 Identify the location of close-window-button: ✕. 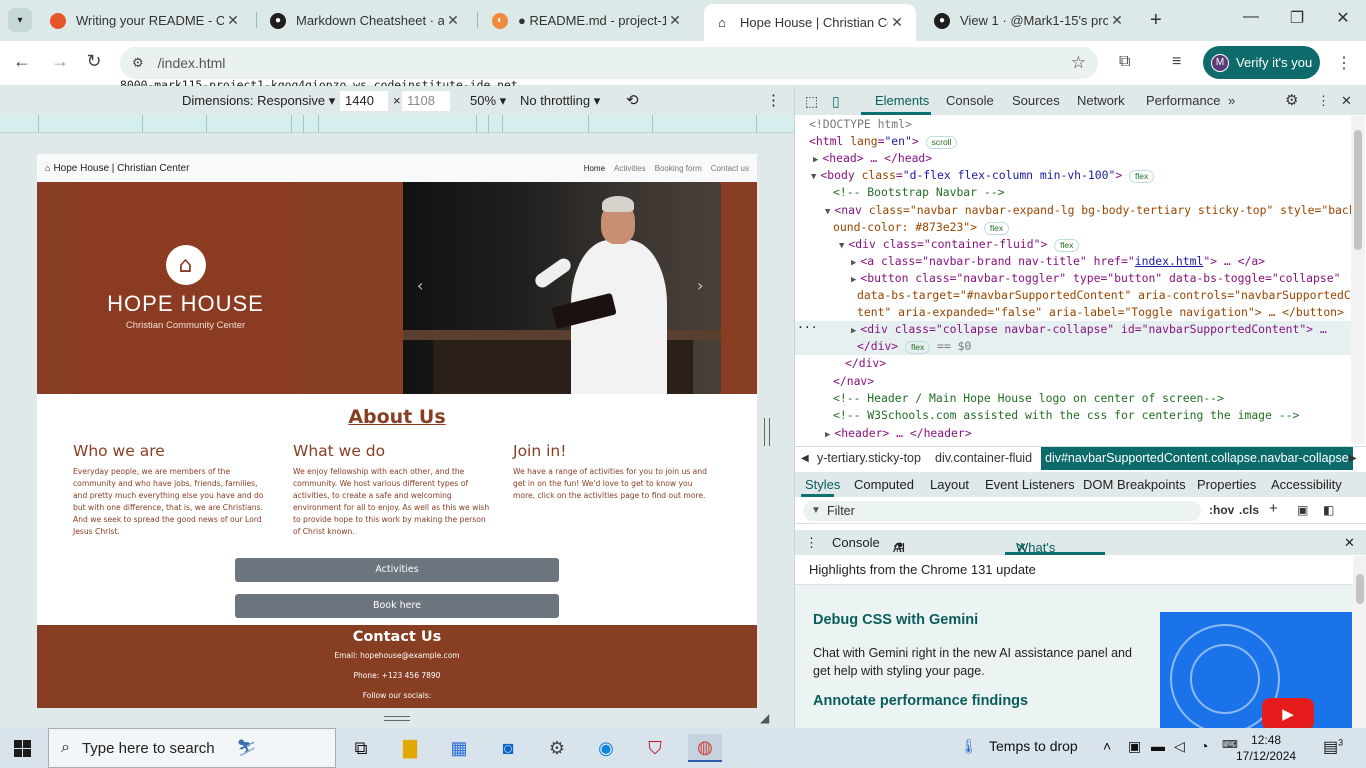
(1343, 18).